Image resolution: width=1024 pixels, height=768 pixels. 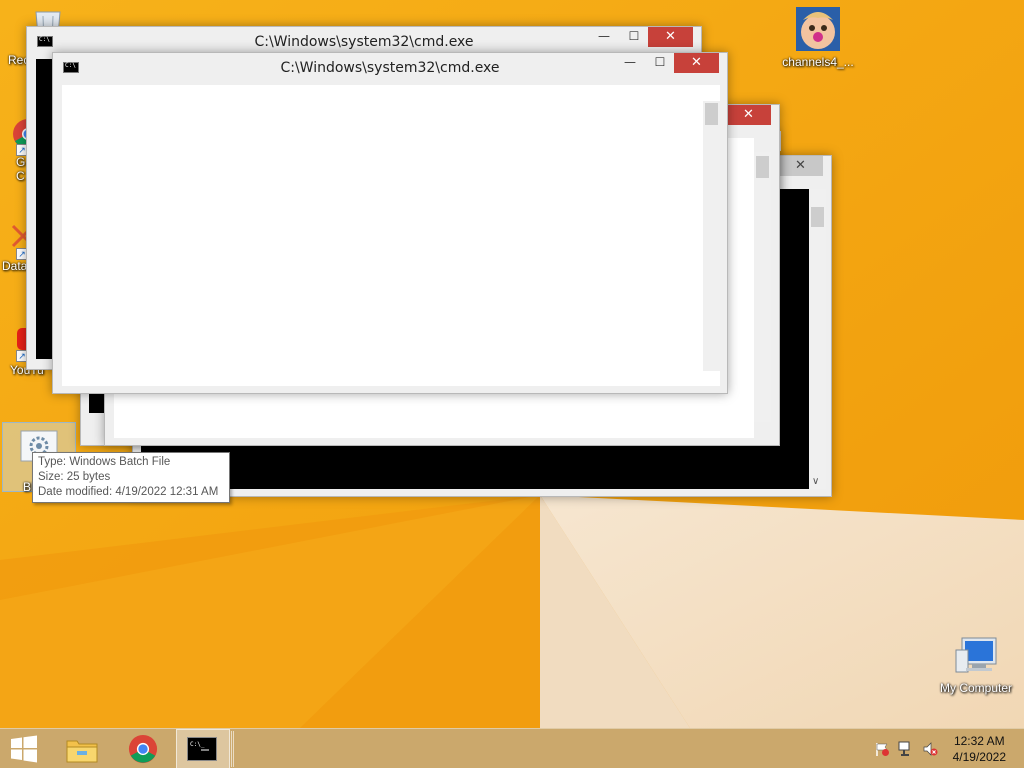 I want to click on taskbar-chrome, so click(x=143, y=748).